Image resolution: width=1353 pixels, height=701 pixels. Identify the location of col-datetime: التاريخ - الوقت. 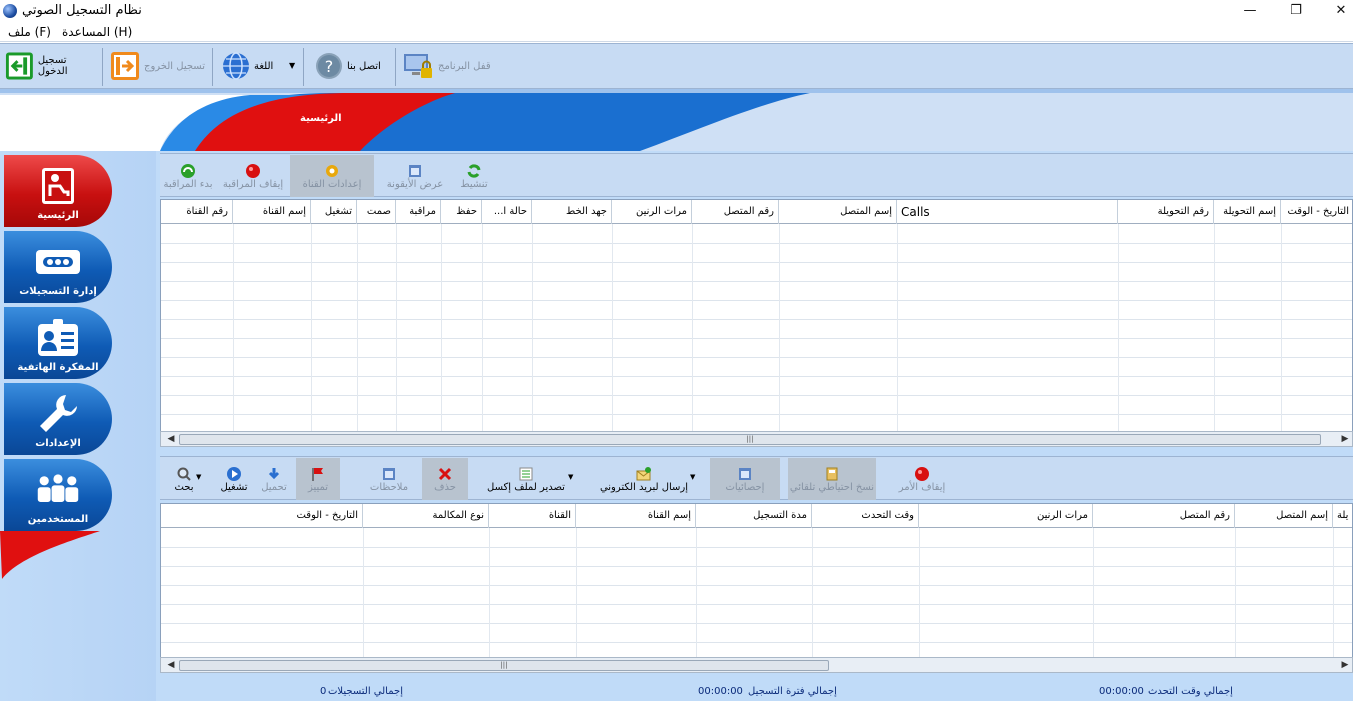
(1316, 212).